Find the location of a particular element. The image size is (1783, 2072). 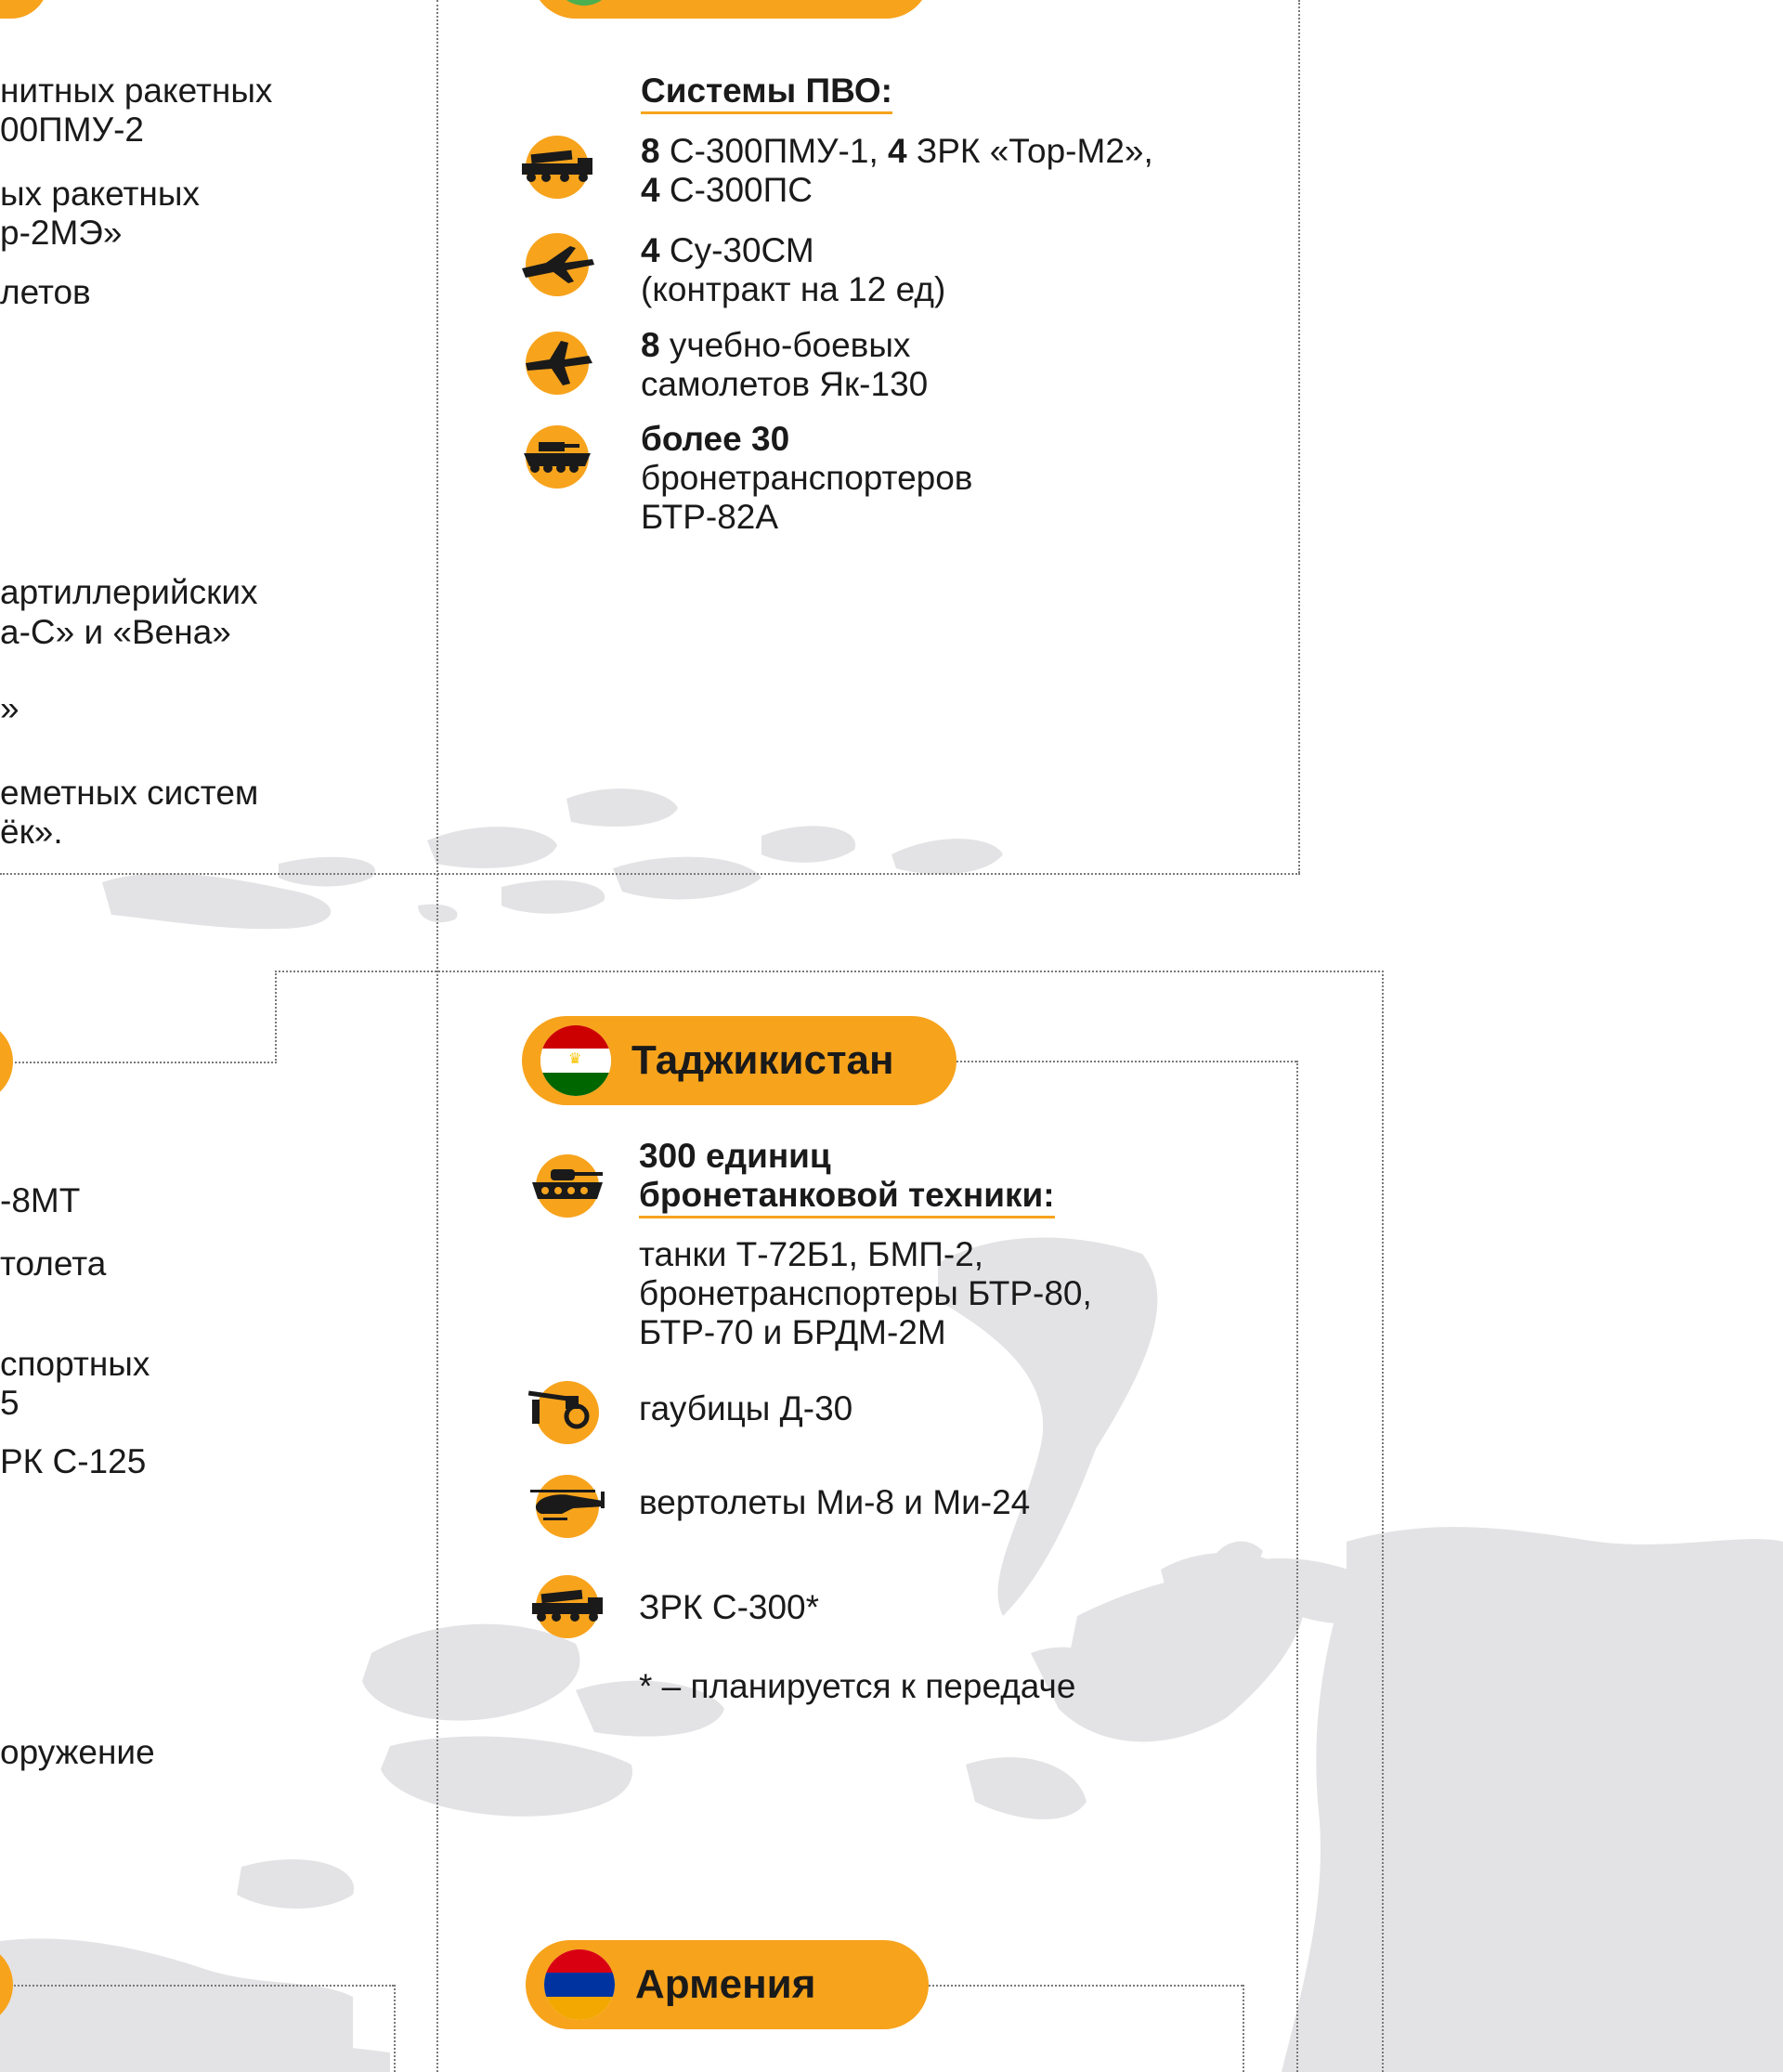

frame-mid-left-vertical is located at coordinates (276, 1017).